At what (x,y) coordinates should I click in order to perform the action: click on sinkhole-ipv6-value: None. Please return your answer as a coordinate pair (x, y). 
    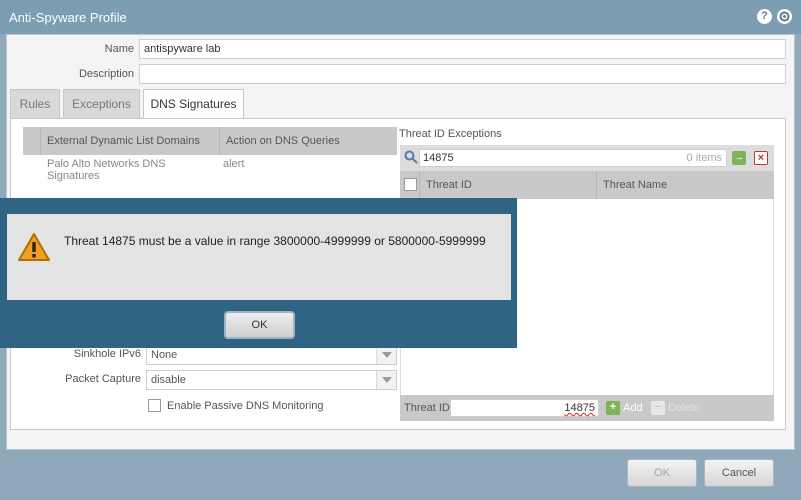
    Looking at the image, I should click on (164, 355).